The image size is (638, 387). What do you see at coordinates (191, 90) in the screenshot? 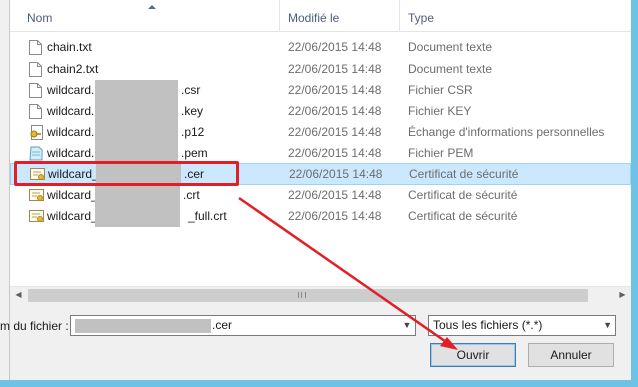
I see `file-name-suffix: .csr` at bounding box center [191, 90].